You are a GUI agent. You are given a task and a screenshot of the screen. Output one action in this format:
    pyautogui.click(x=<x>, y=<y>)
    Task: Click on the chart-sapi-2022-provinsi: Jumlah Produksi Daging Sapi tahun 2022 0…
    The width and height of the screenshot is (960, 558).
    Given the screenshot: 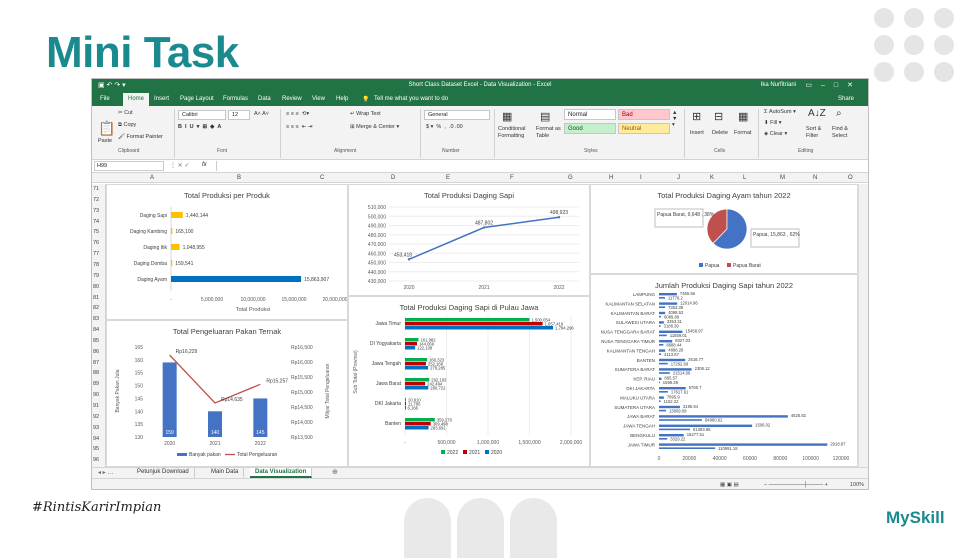 What is the action you would take?
    pyautogui.click(x=724, y=370)
    